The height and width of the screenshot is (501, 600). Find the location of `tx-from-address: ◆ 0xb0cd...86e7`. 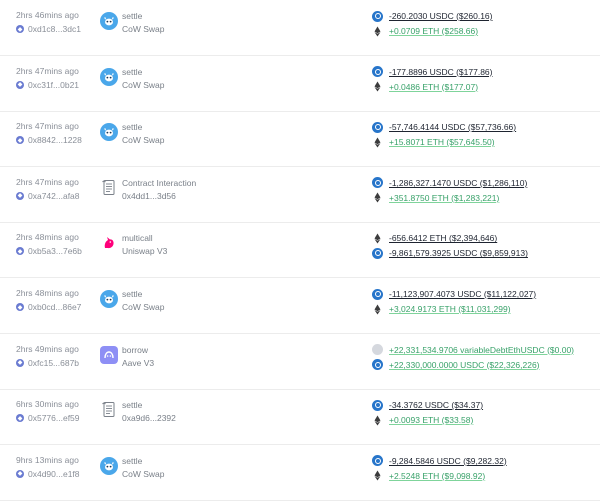

tx-from-address: ◆ 0xb0cd...86e7 is located at coordinates (48, 307).